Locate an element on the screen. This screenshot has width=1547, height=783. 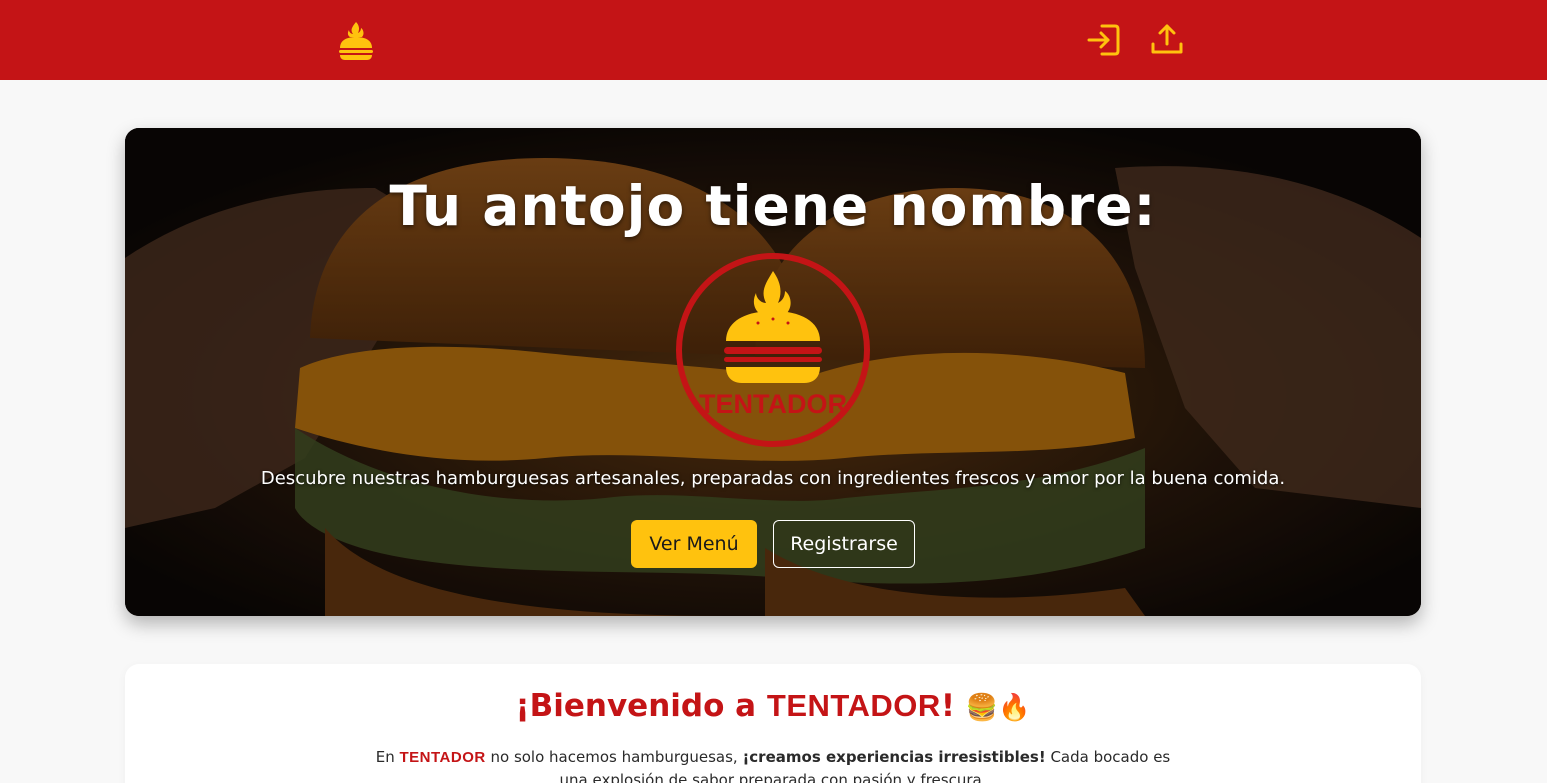
hero-title: Tu antojo tiene nombre: is located at coordinates (773, 206).